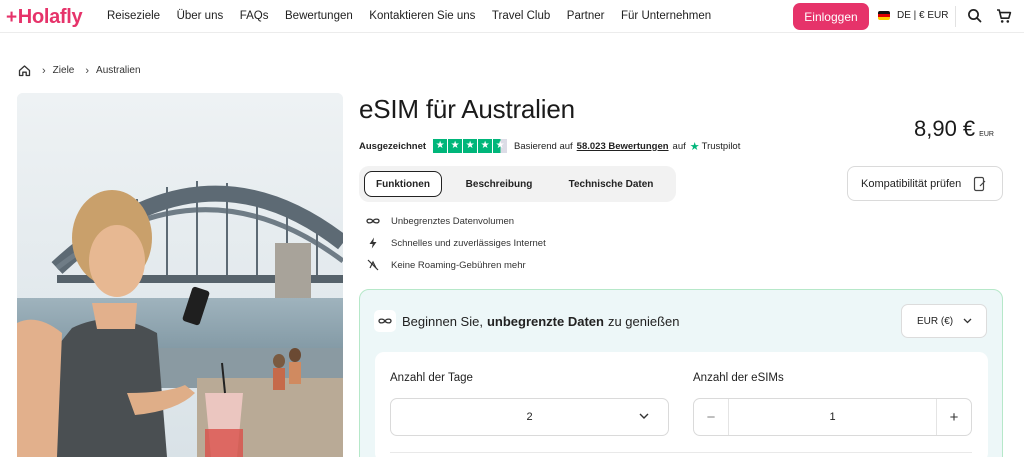 This screenshot has width=1024, height=457. Describe the element at coordinates (458, 265) in the screenshot. I see `feature-label: Keine Roaming-Gebühren mehr` at that location.